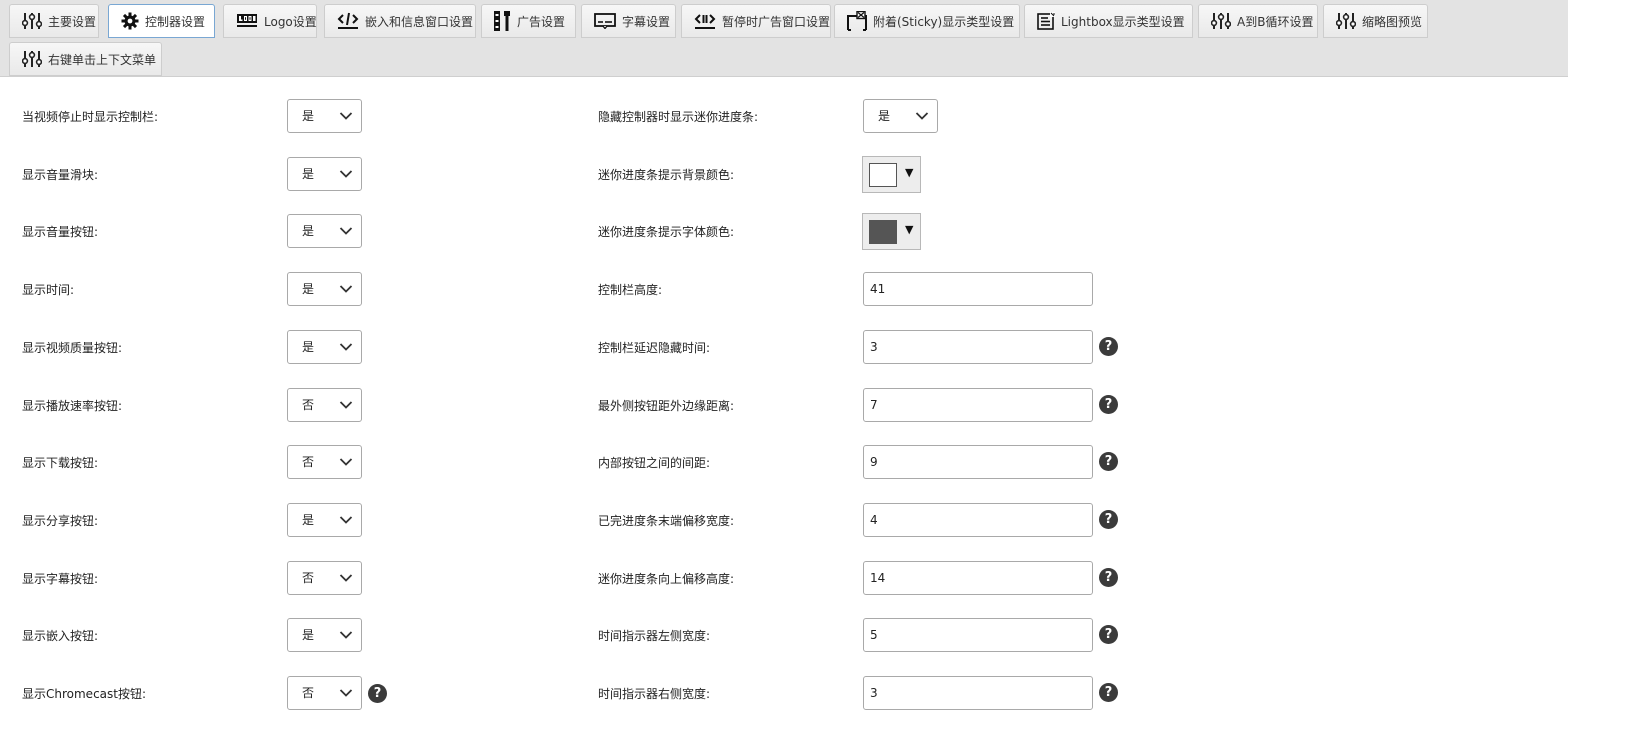 This screenshot has height=736, width=1633. I want to click on tab-7: 暂停时广告窗口设置, so click(756, 21).